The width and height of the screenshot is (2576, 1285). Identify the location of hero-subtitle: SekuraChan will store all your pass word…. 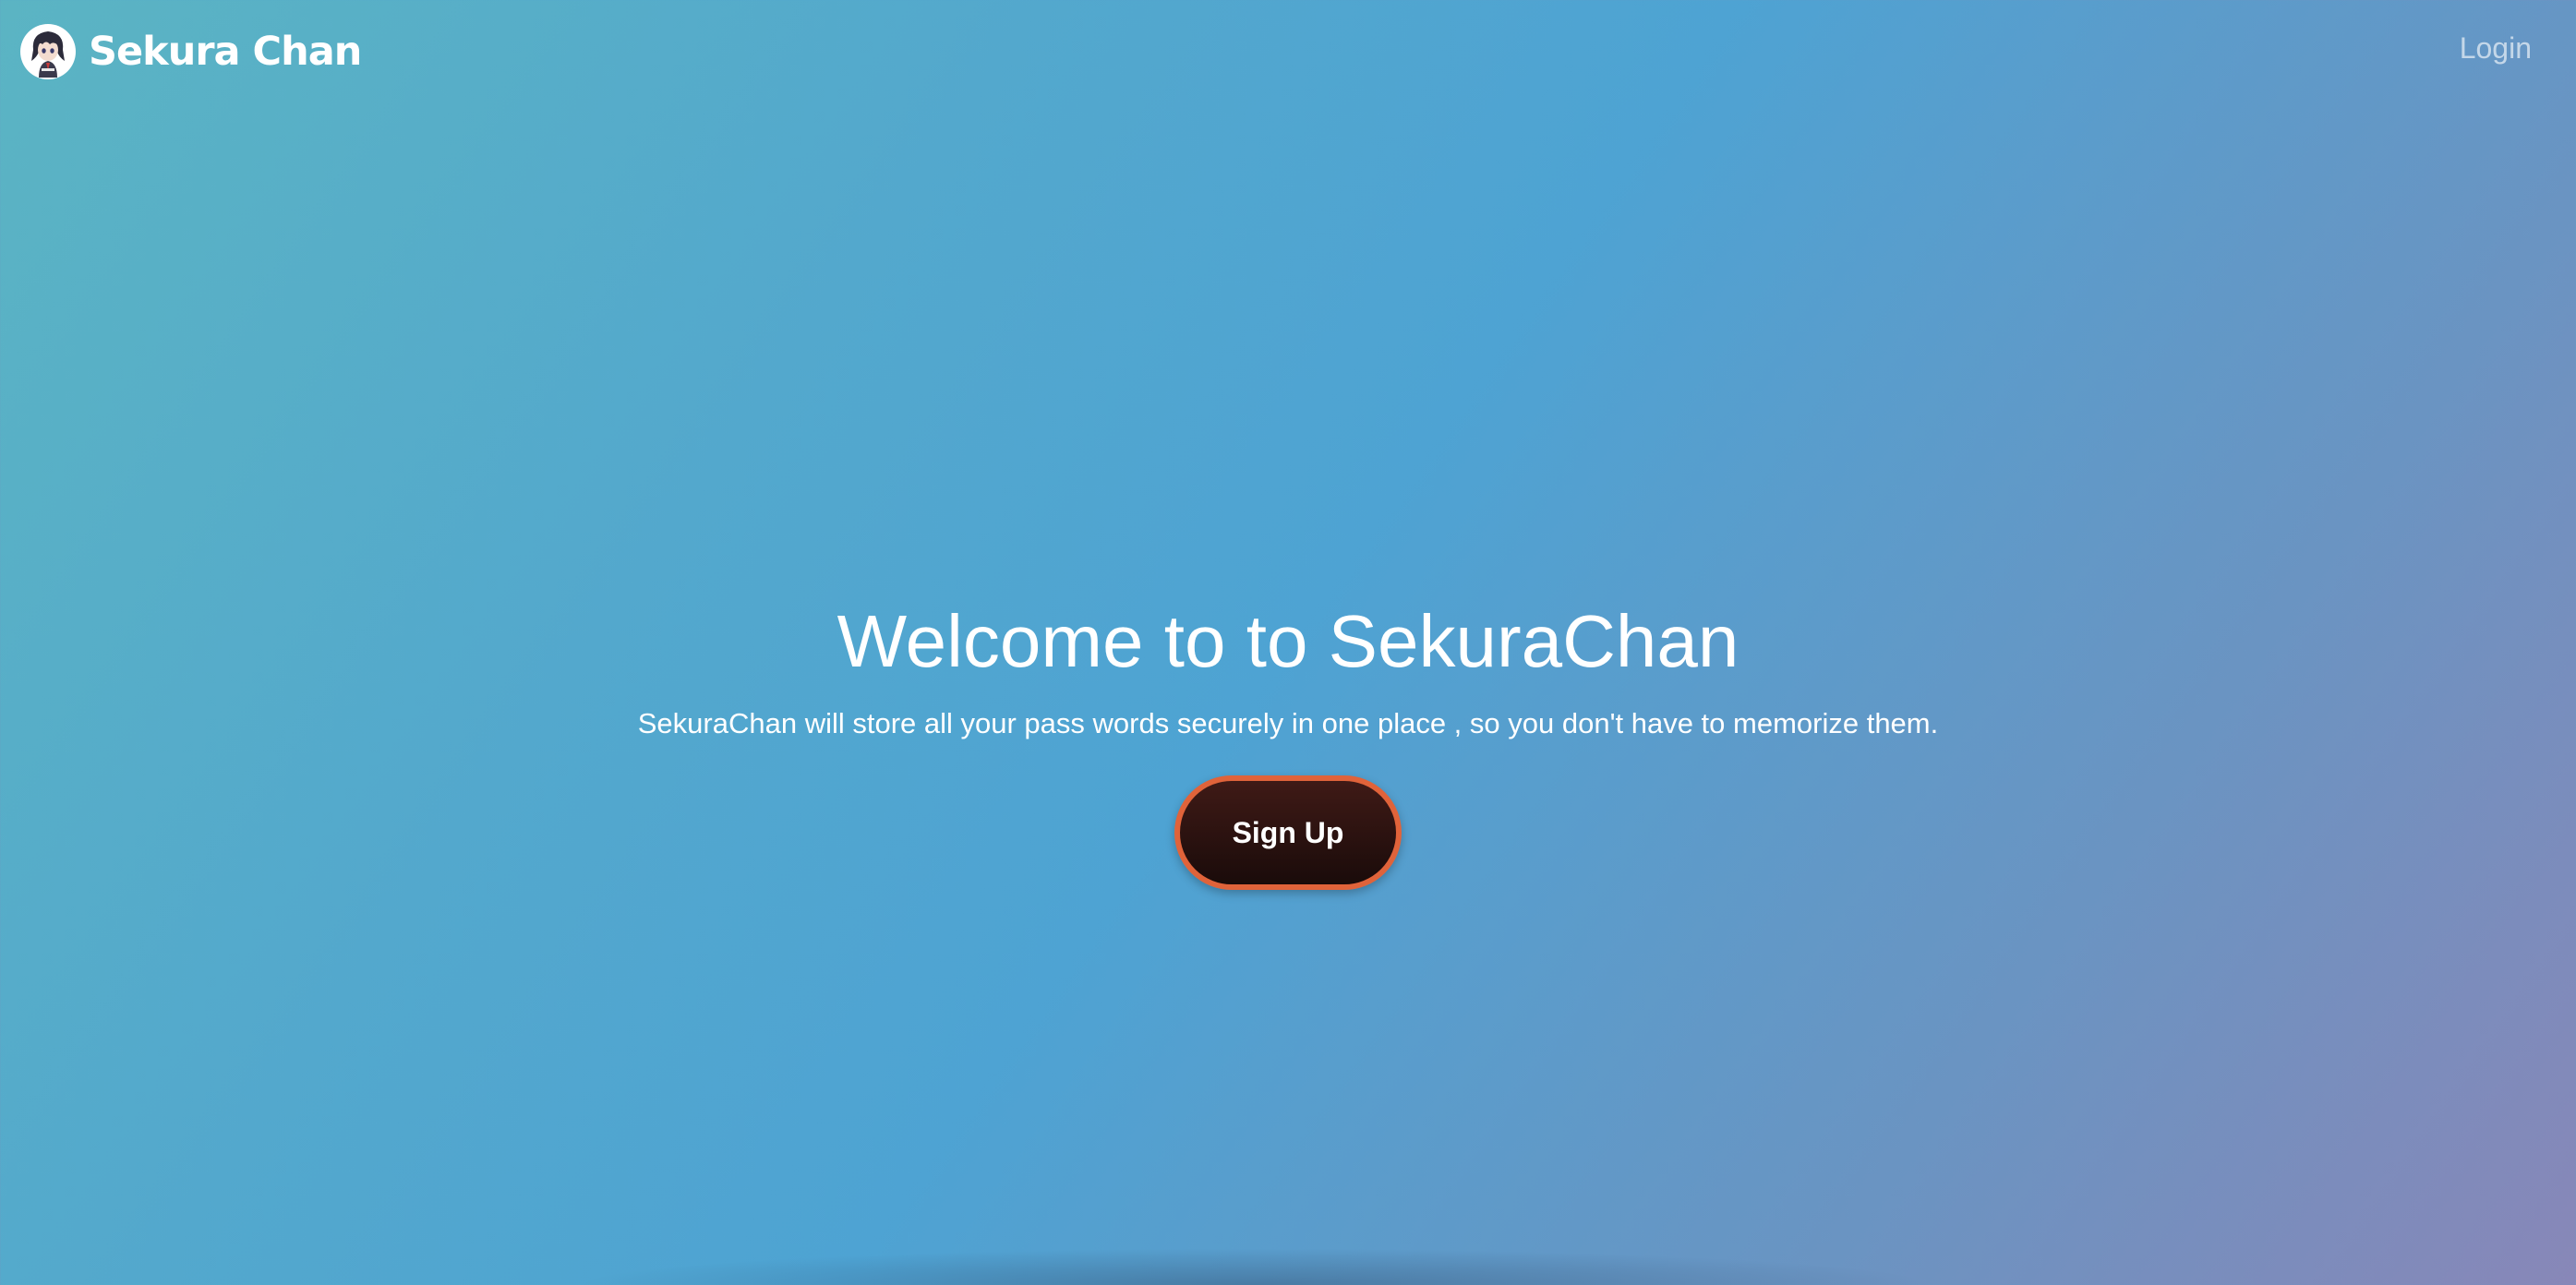
(1288, 723).